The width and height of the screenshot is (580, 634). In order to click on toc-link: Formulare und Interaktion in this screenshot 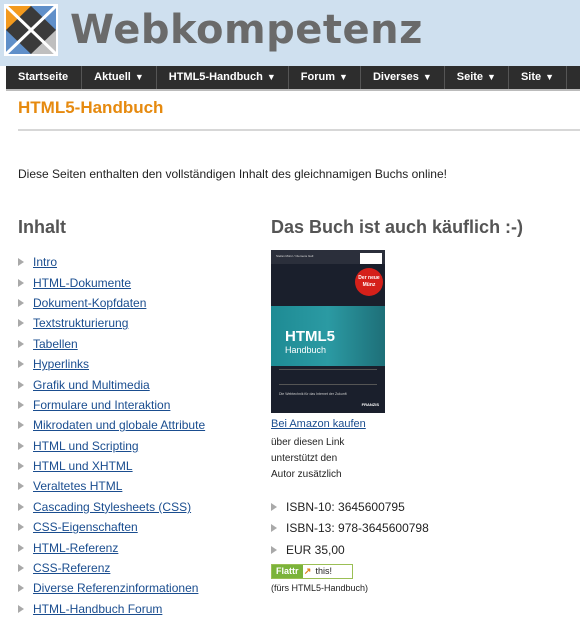, I will do `click(101, 405)`.